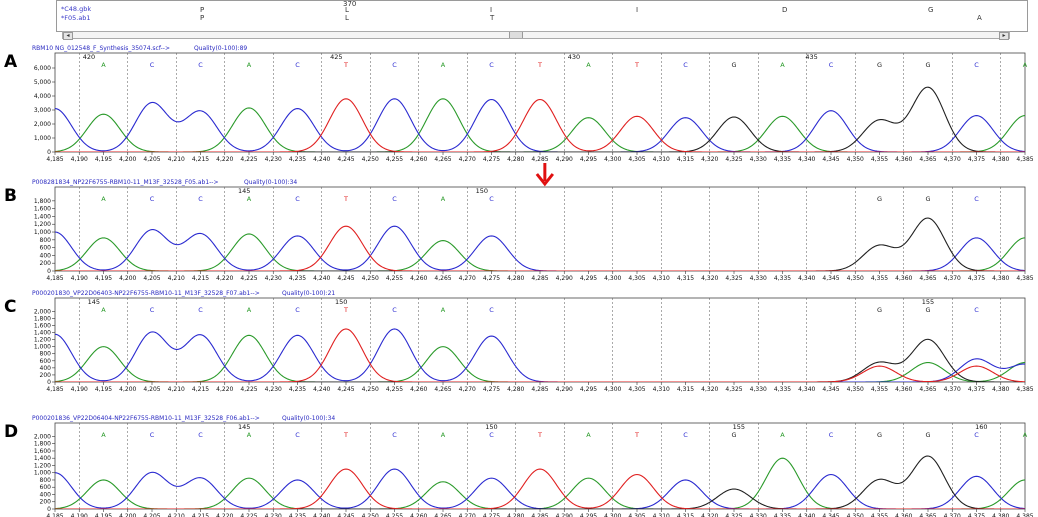  I want to click on x-tick-label: 4,250, so click(370, 159).